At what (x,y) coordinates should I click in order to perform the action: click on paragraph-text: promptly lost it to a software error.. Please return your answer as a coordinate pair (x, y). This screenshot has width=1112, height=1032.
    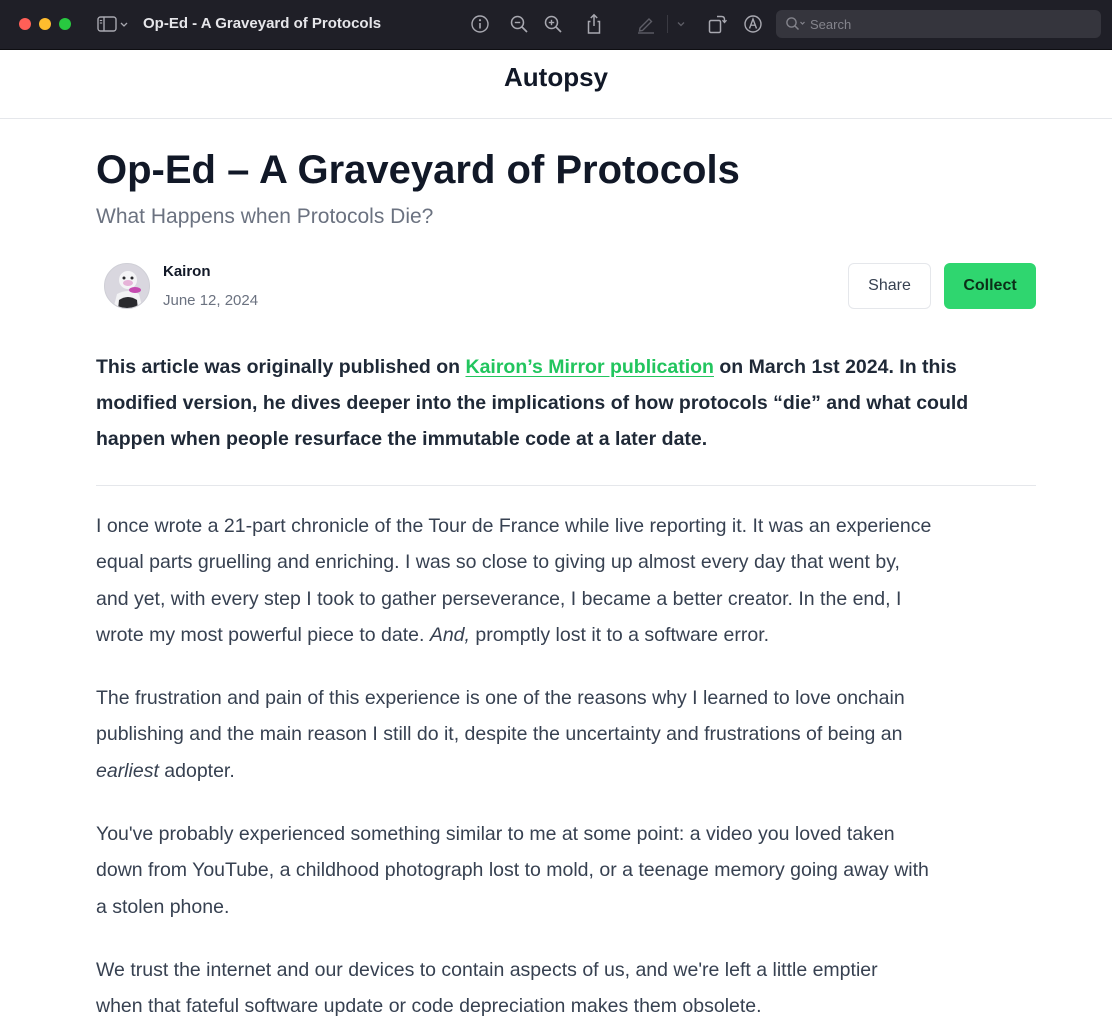
    Looking at the image, I should click on (619, 634).